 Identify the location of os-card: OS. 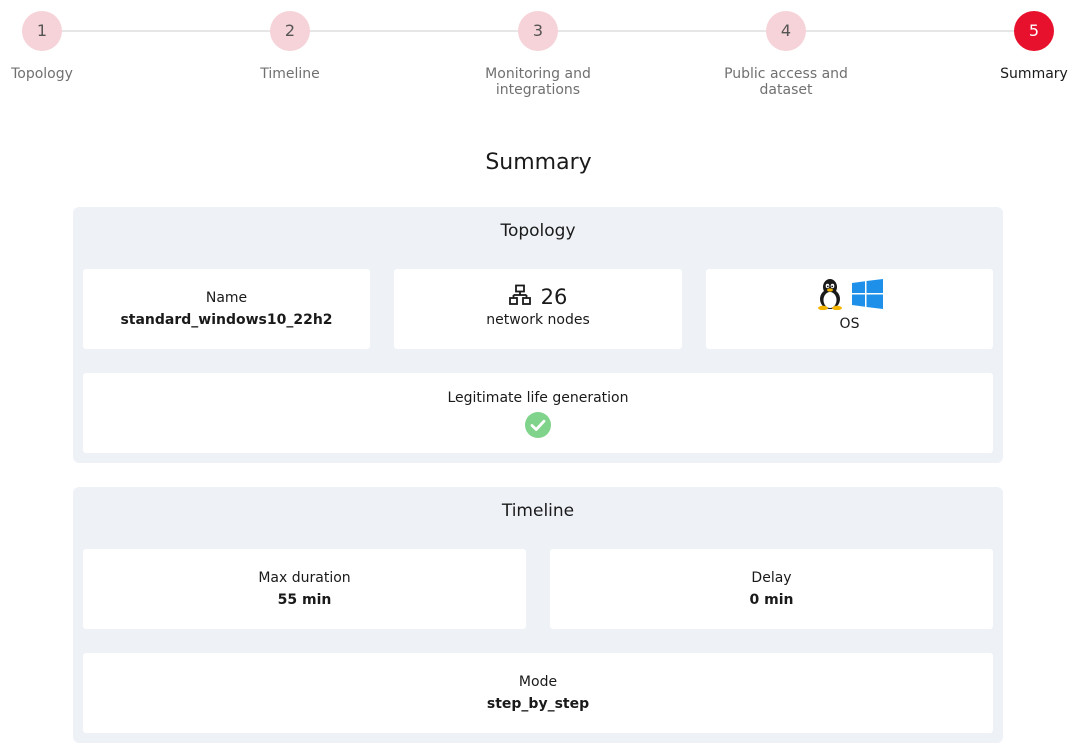
(849, 309).